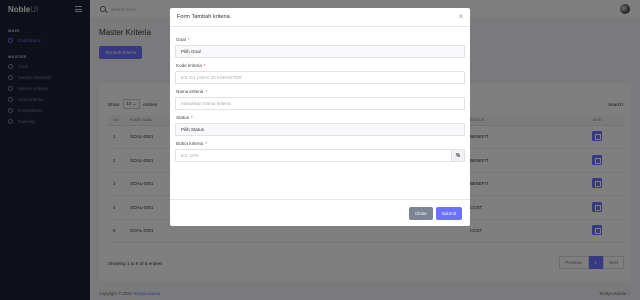  I want to click on status-select: Pilih Status, so click(320, 129).